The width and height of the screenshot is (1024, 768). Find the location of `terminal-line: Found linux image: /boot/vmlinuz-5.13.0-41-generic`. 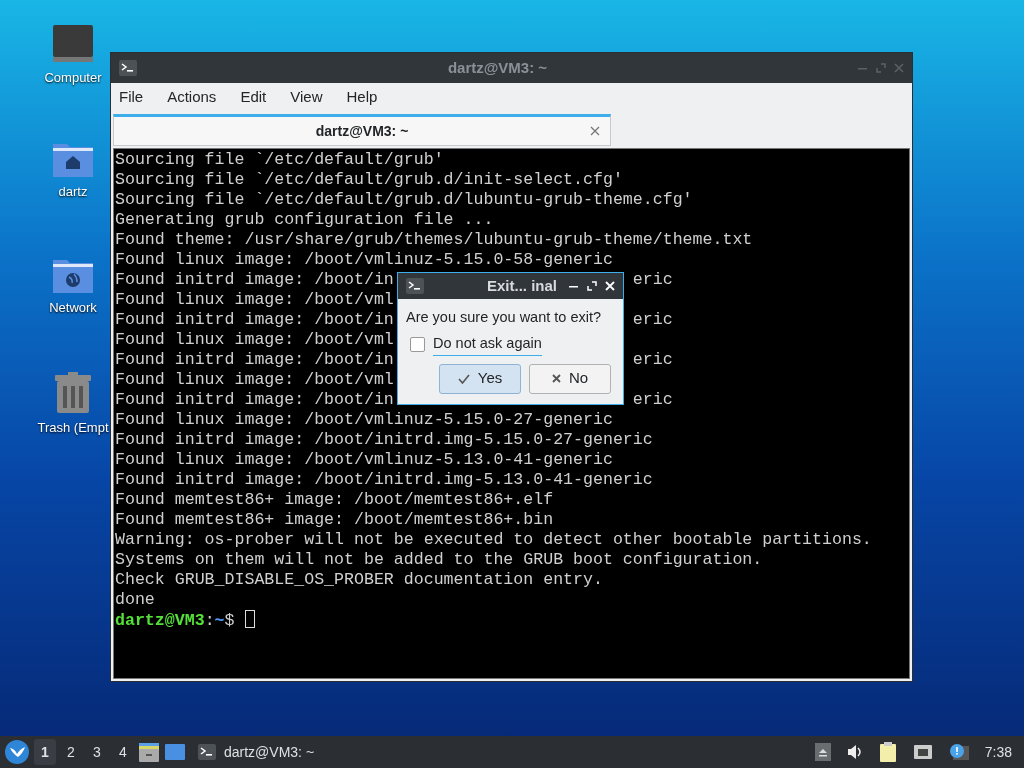

terminal-line: Found linux image: /boot/vmlinuz-5.13.0-41-generic is located at coordinates (364, 459).